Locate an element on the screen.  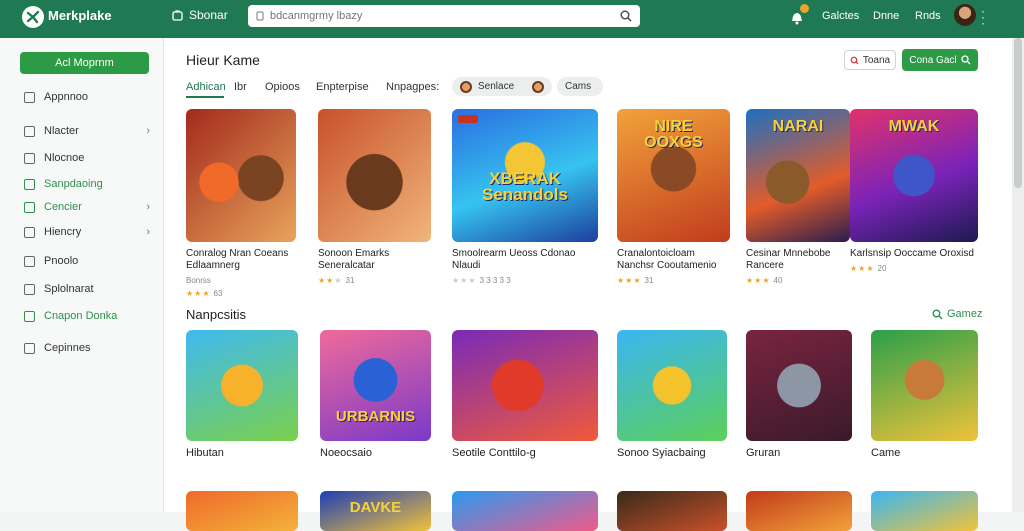
section-title: Nanpcsitis is located at coordinates (216, 314).